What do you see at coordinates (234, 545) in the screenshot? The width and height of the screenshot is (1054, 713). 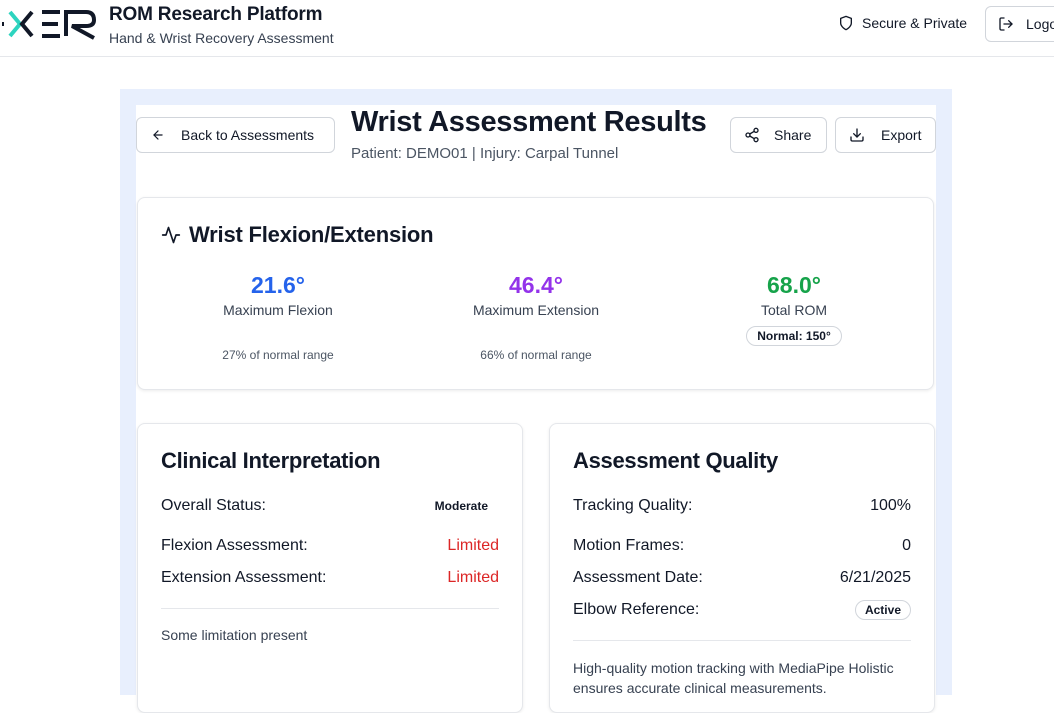 I see `flexion-assessment-label: Flexion Assessment:` at bounding box center [234, 545].